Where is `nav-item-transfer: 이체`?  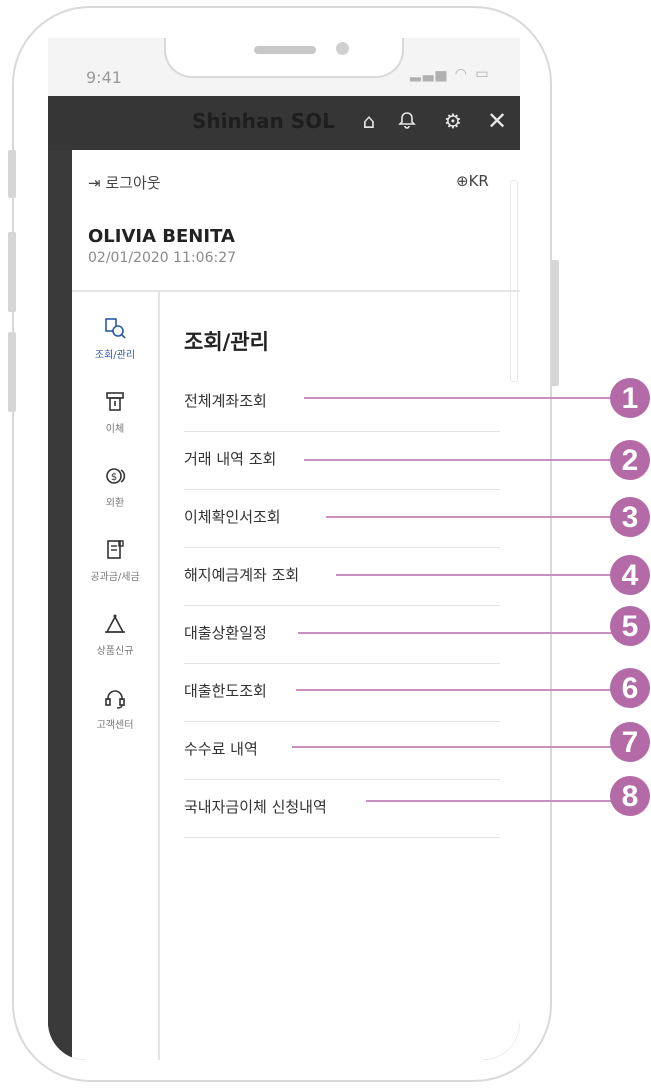
nav-item-transfer: 이체 is located at coordinates (115, 412).